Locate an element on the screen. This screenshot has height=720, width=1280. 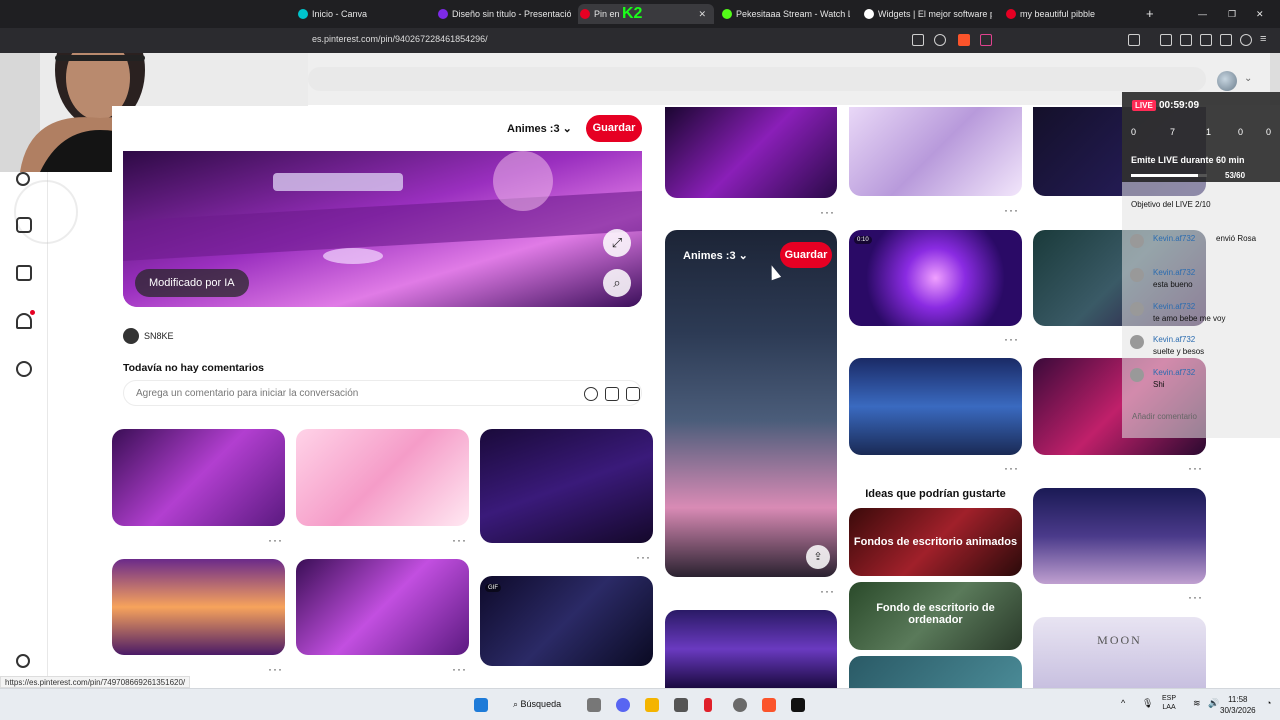
screen-icon is located at coordinates (918, 40).